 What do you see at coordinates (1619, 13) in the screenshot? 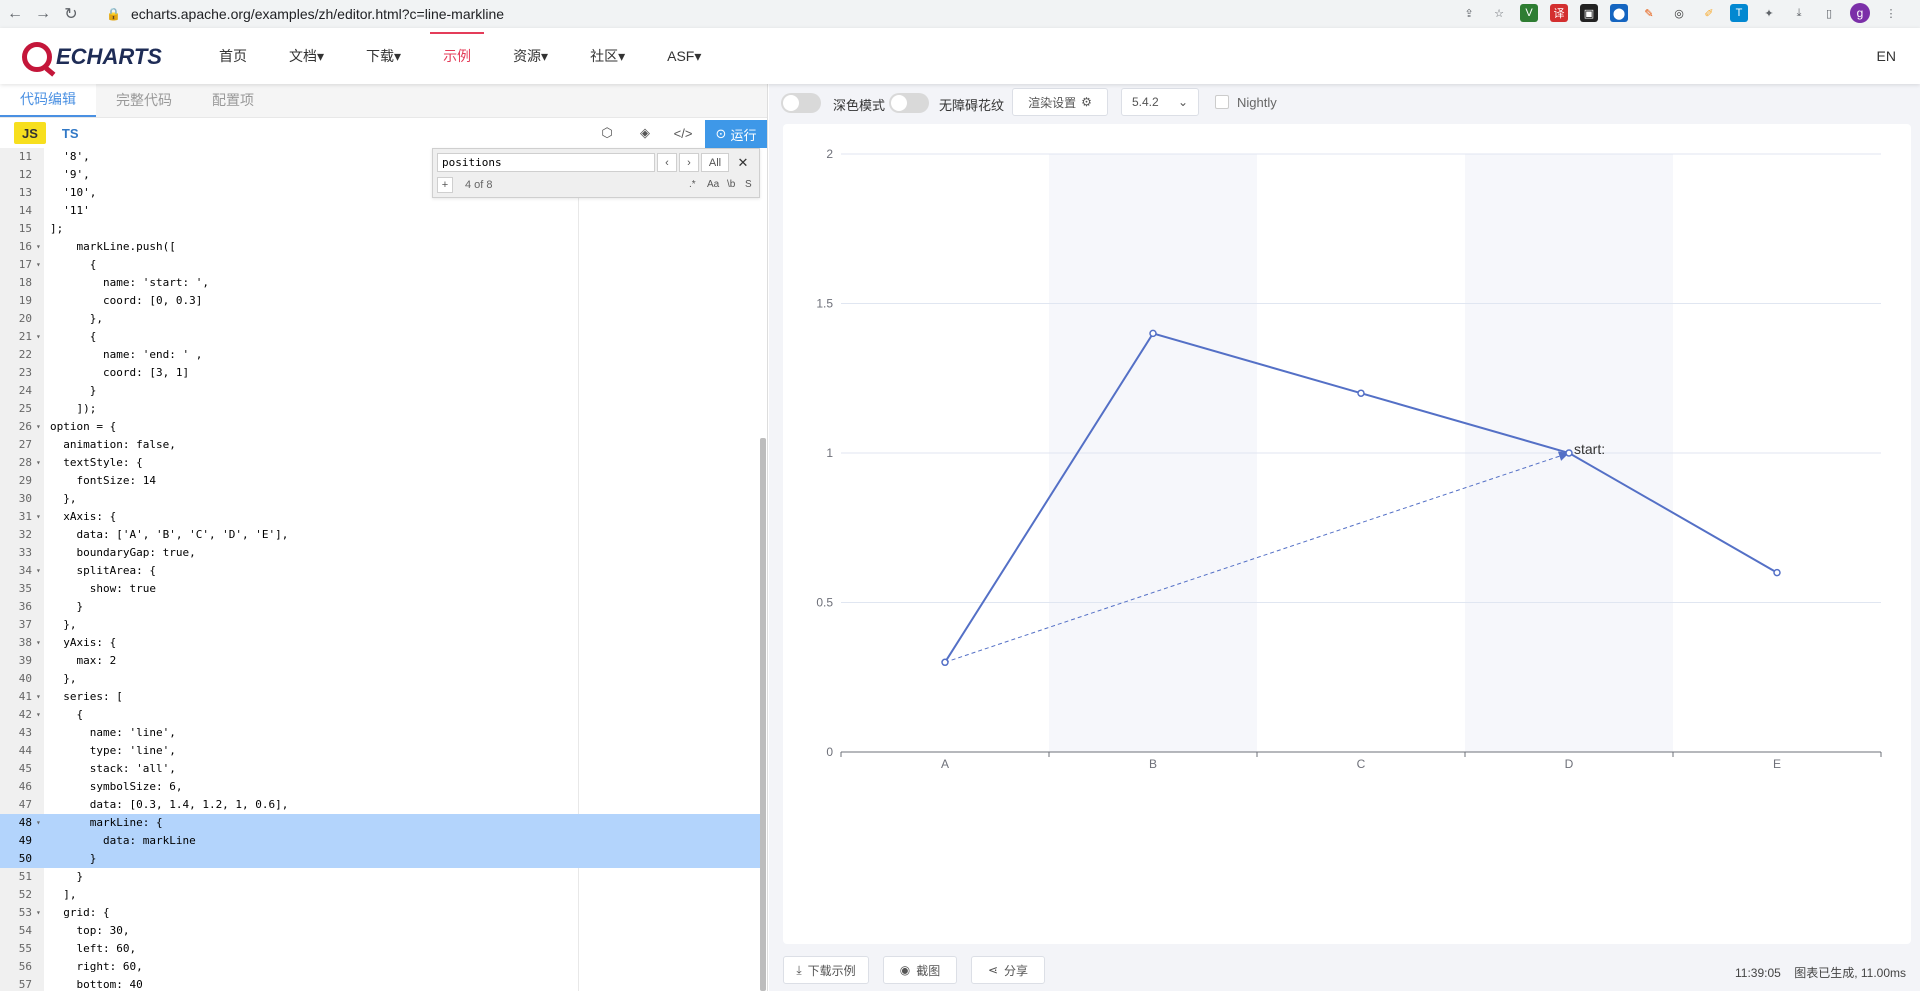
I see `picker-extension-icon: ⬤` at bounding box center [1619, 13].